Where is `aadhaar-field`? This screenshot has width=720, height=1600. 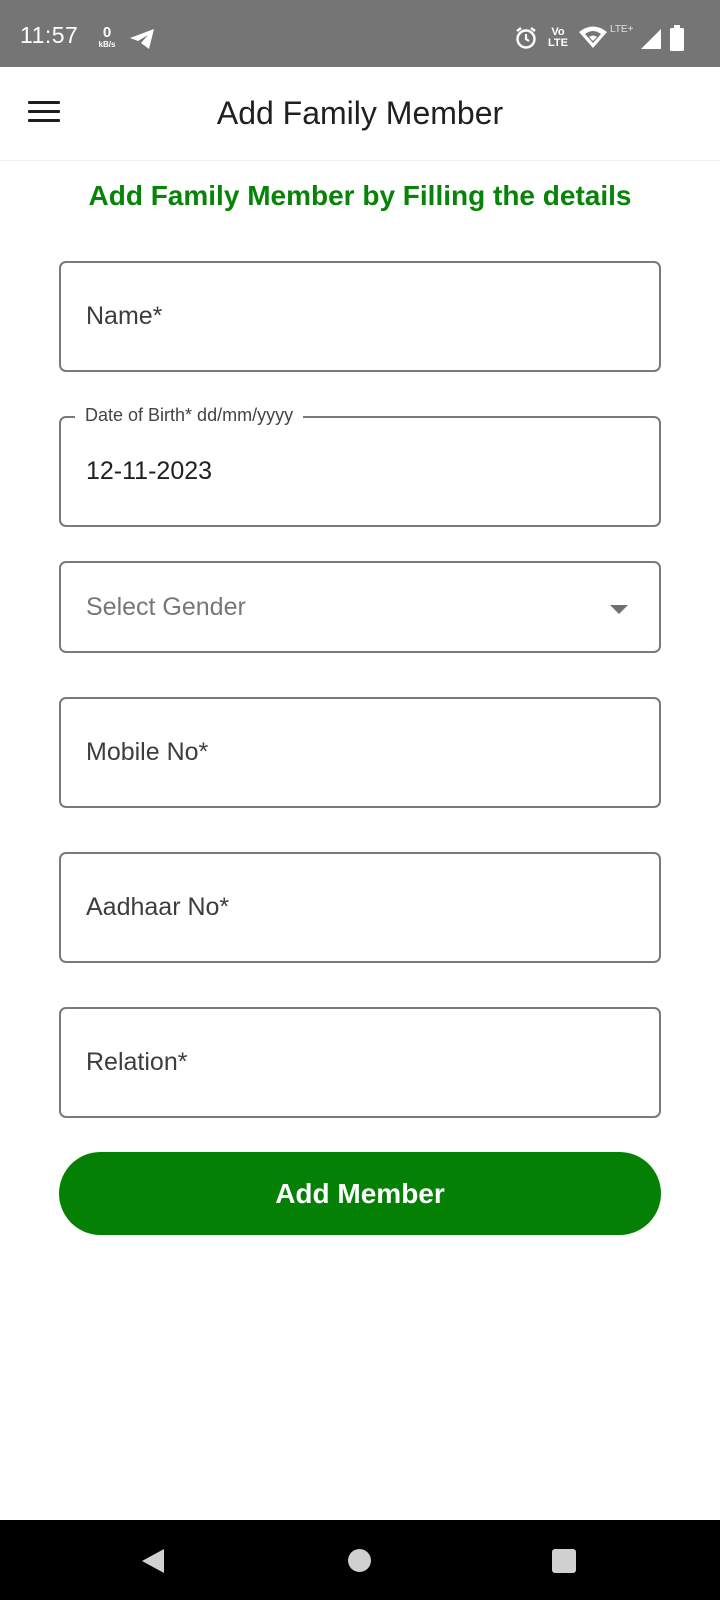
aadhaar-field is located at coordinates (360, 907).